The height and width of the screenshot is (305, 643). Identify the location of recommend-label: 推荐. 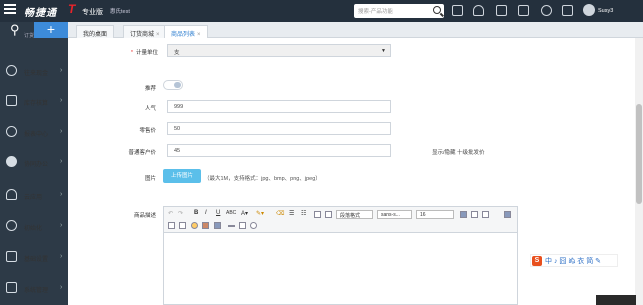
(150, 89).